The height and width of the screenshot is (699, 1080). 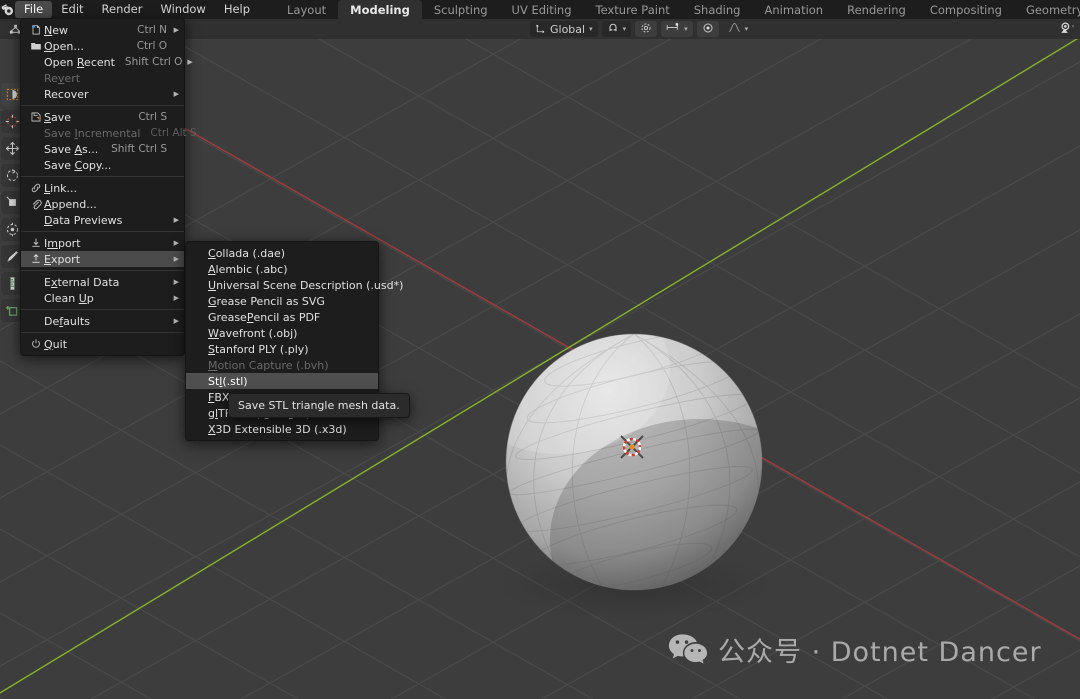 I want to click on menu-item-recover: Recover ▶, so click(x=102, y=94).